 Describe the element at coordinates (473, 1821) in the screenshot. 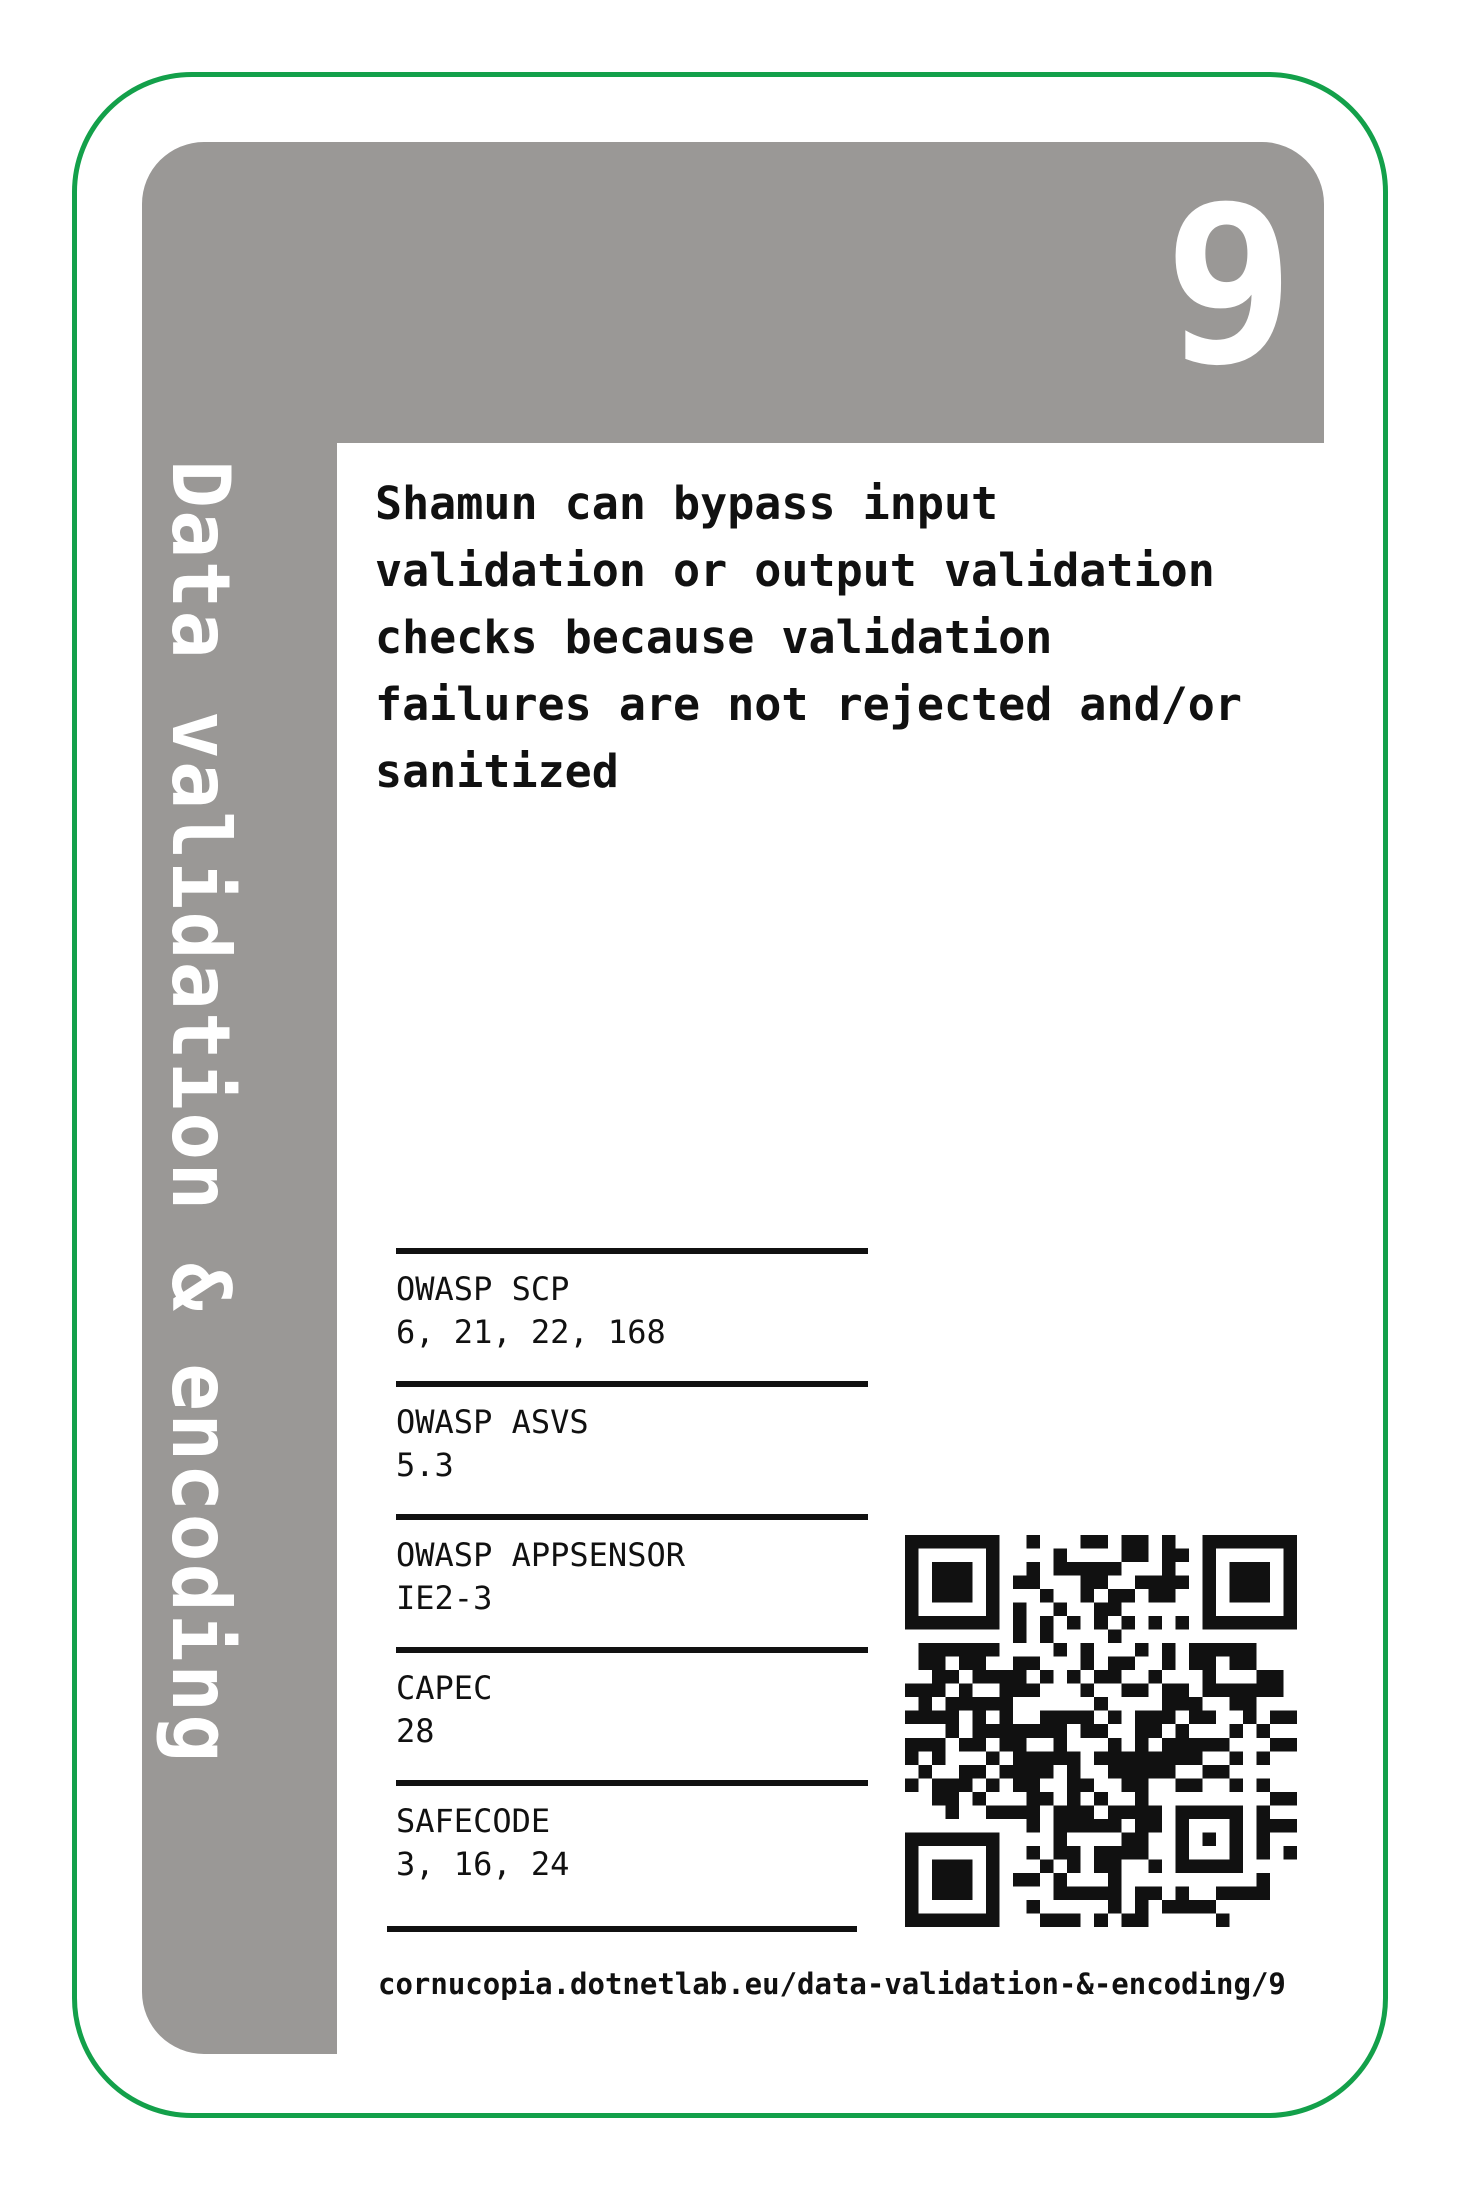

I see `reference-name: SAFECODE` at that location.